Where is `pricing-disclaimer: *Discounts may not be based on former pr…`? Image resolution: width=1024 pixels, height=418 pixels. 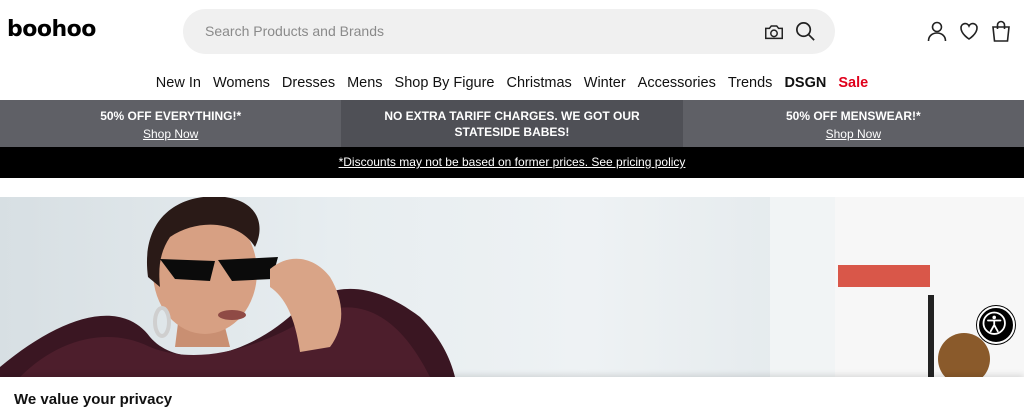
pricing-disclaimer: *Discounts may not be based on former pr… is located at coordinates (512, 162).